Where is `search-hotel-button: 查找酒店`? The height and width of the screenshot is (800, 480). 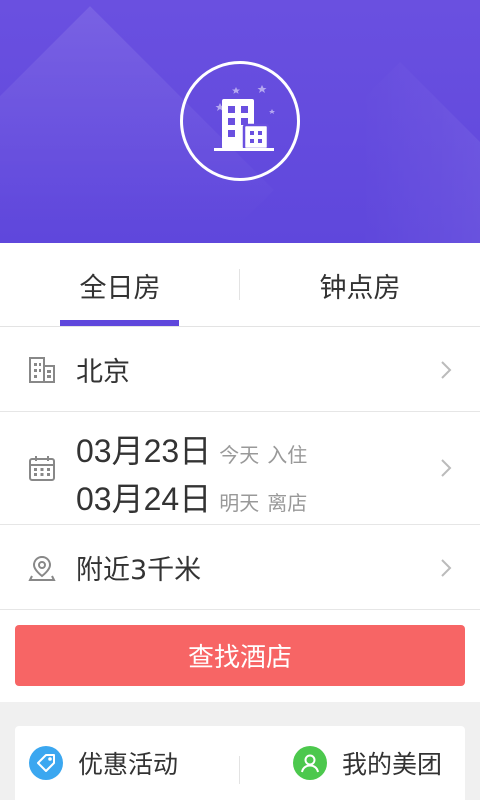 search-hotel-button: 查找酒店 is located at coordinates (240, 655).